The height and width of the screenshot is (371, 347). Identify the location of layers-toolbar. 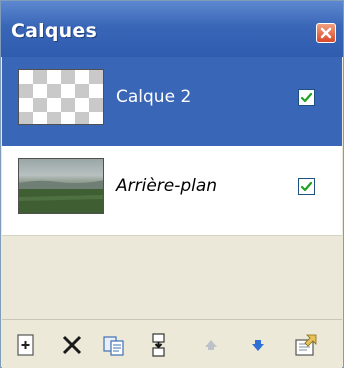
(172, 343).